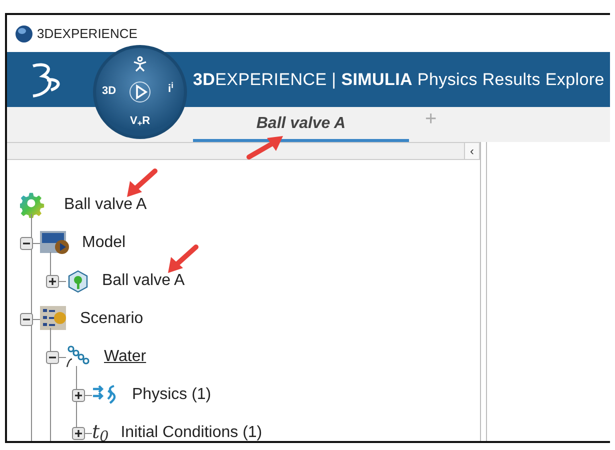 Image resolution: width=615 pixels, height=450 pixels. What do you see at coordinates (140, 121) in the screenshot?
I see `compass-label: V$_{+}$R` at bounding box center [140, 121].